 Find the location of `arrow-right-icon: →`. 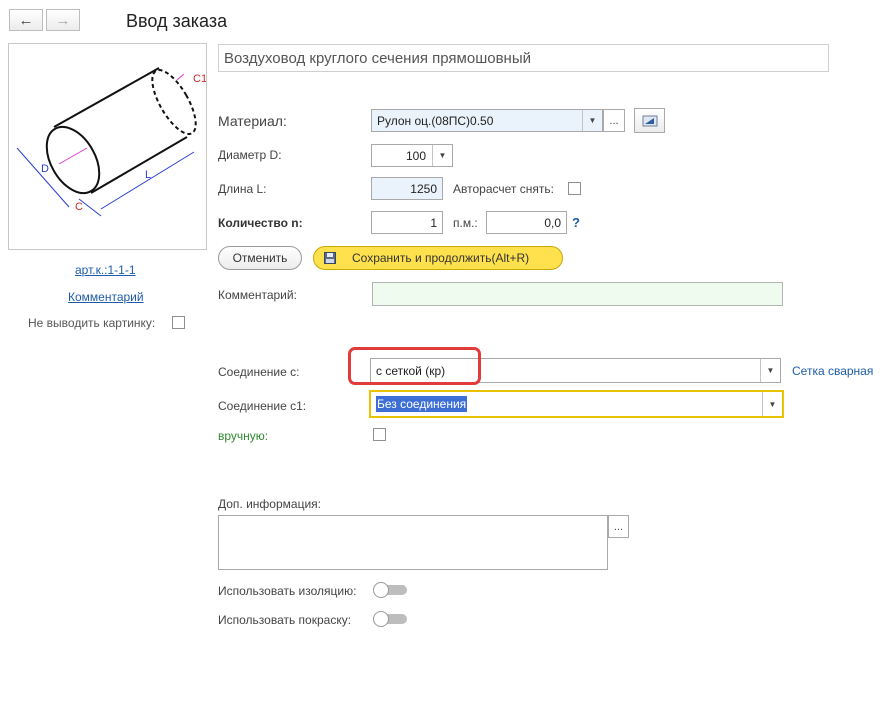

arrow-right-icon: → is located at coordinates (63, 20).